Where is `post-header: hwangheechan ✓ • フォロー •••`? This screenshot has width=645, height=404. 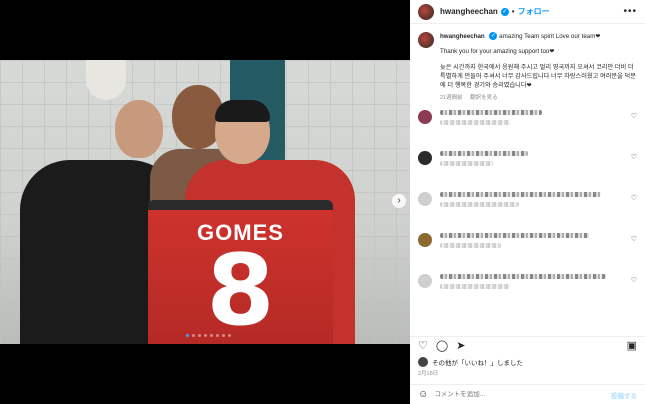
post-header: hwangheechan ✓ • フォロー ••• is located at coordinates (527, 12).